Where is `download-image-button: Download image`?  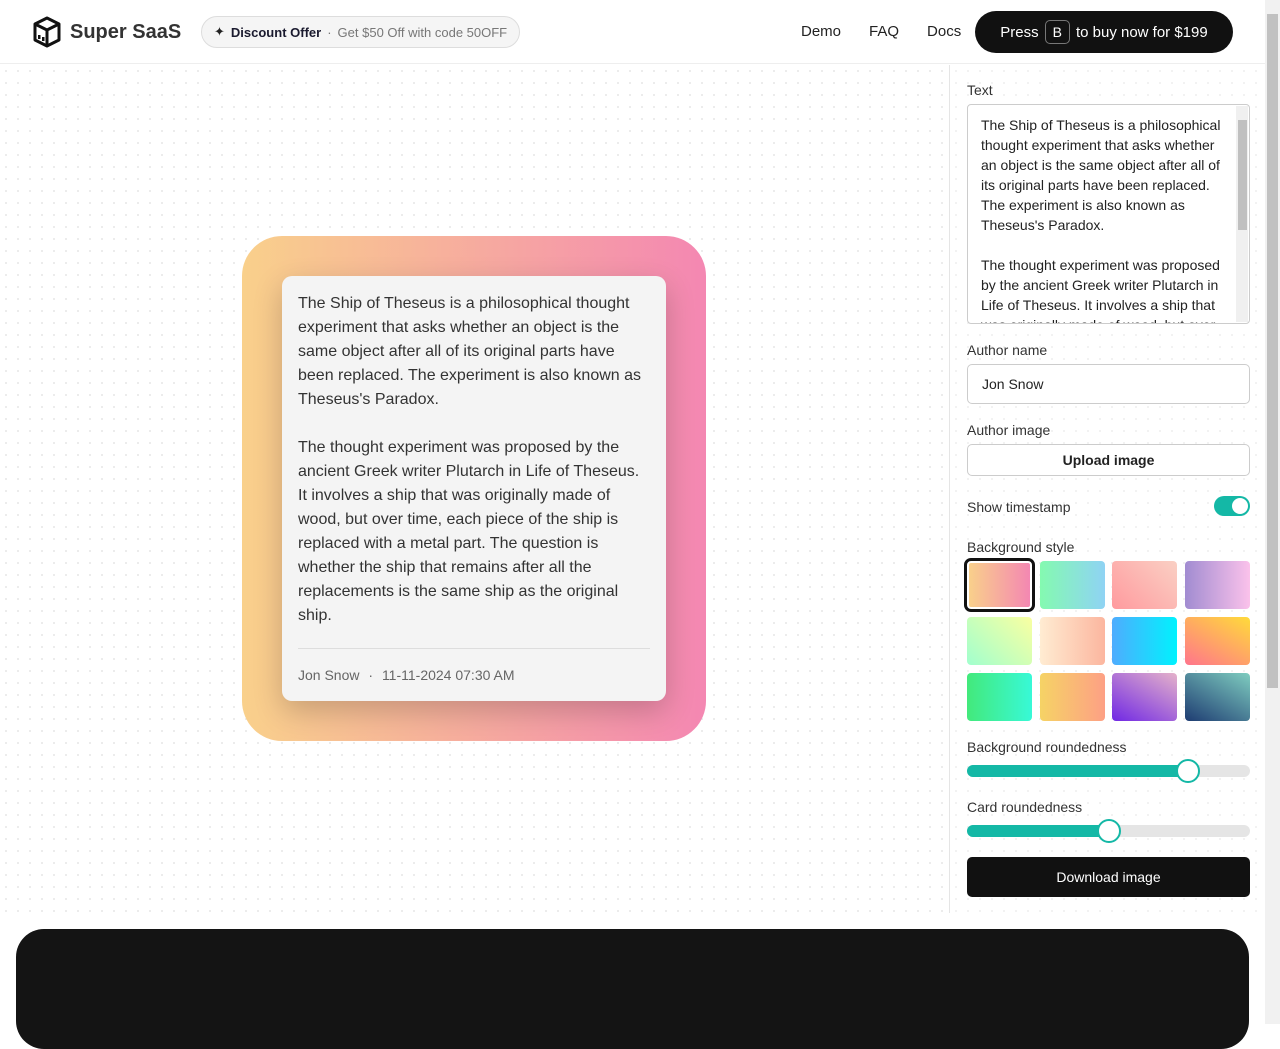 download-image-button: Download image is located at coordinates (1108, 877).